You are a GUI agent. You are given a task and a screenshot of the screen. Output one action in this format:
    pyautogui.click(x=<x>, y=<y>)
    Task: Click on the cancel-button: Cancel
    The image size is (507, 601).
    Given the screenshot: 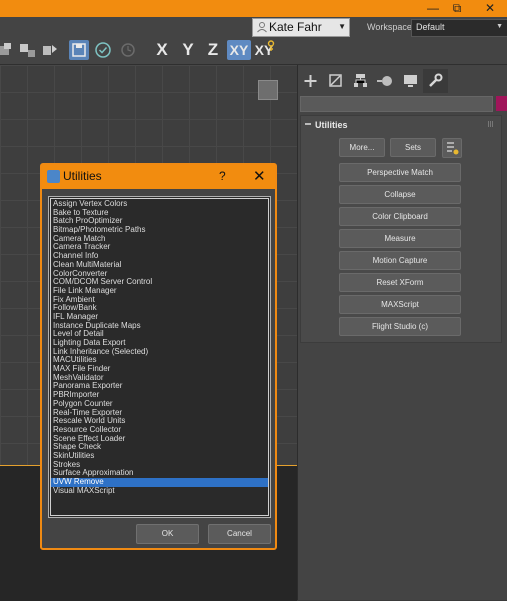 What is the action you would take?
    pyautogui.click(x=239, y=534)
    